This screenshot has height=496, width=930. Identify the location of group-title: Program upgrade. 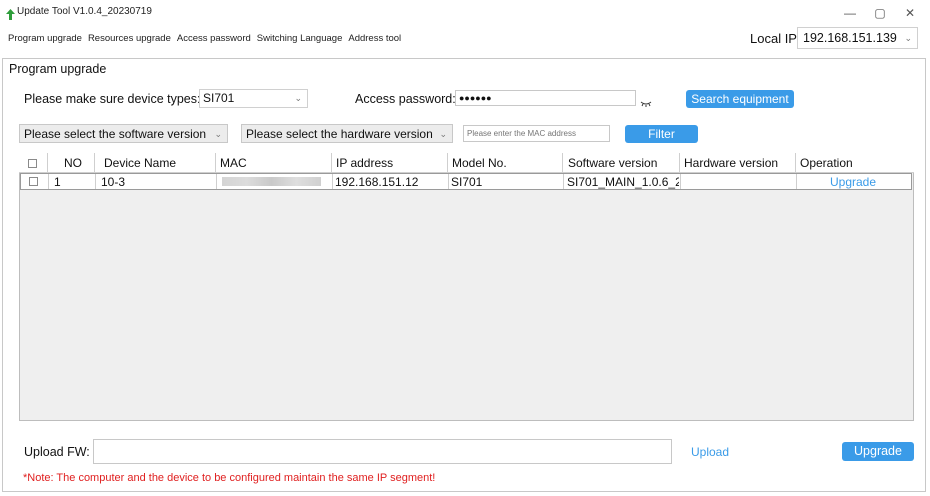
(58, 69).